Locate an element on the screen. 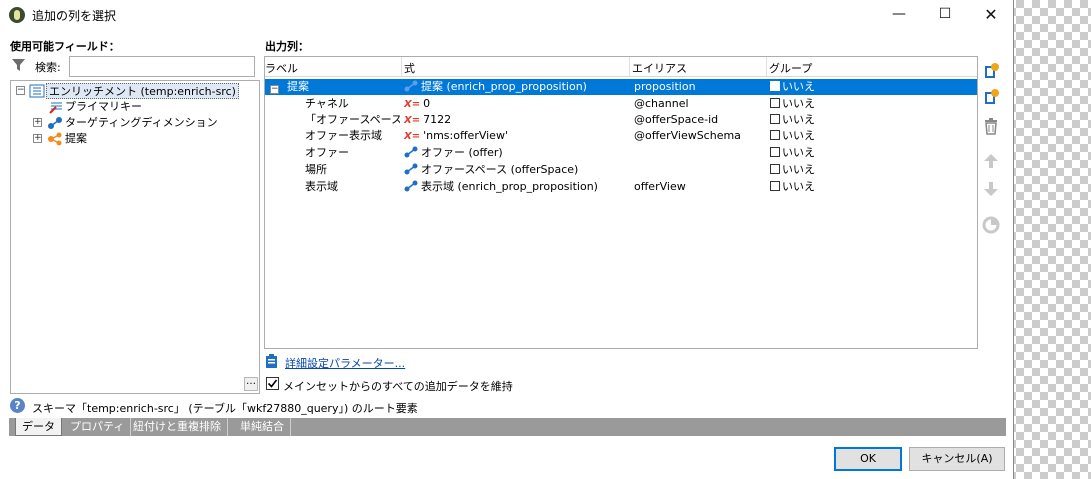  grid-row: 「オファースペース」リ... X=7122 @offerSpace-id いいえ is located at coordinates (621, 120).